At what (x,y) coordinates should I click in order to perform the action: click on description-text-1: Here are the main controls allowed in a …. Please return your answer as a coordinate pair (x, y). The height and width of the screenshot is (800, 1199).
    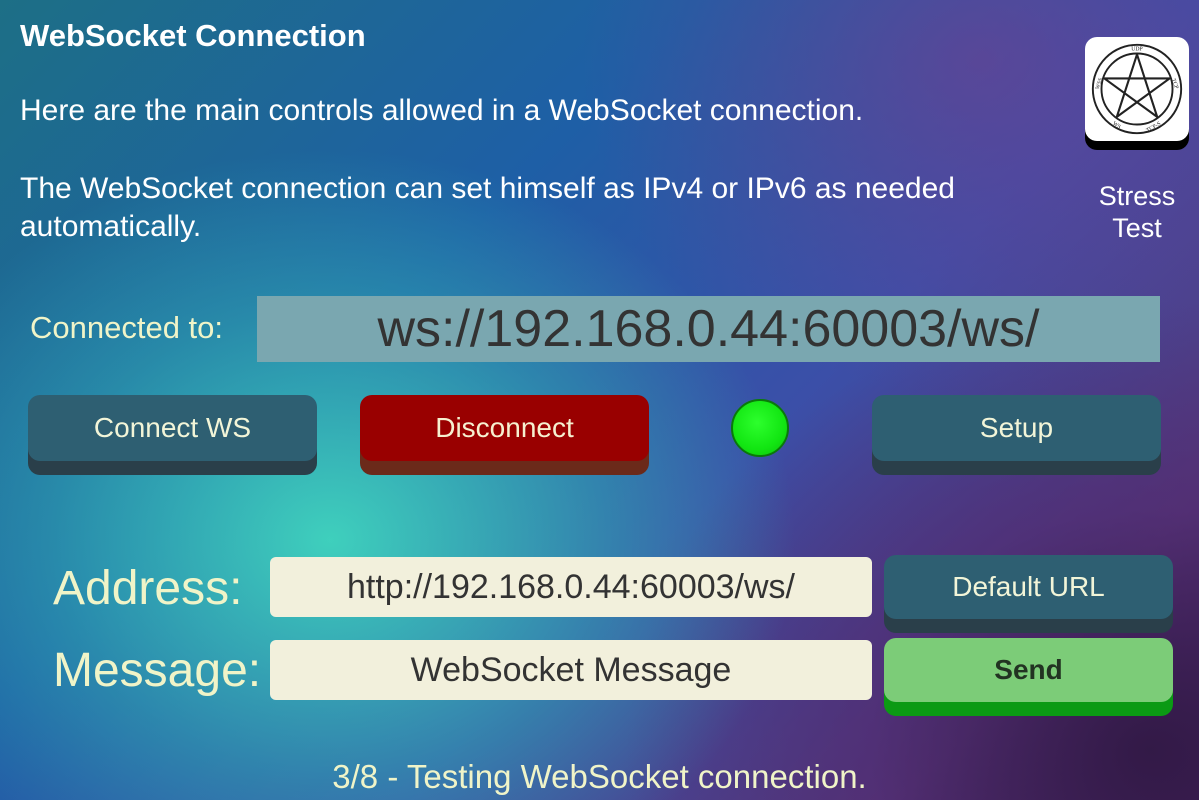
    Looking at the image, I should click on (442, 110).